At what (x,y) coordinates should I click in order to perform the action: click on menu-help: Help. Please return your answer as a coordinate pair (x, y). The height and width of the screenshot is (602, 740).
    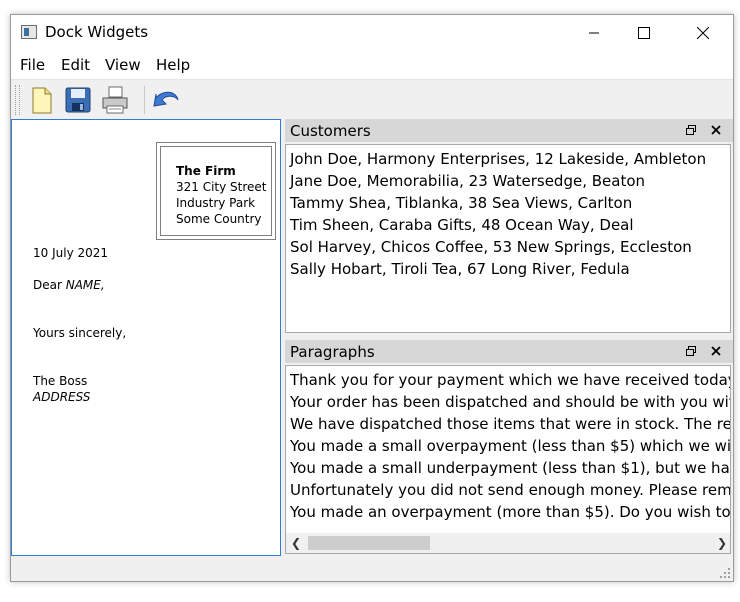
    Looking at the image, I should click on (173, 65).